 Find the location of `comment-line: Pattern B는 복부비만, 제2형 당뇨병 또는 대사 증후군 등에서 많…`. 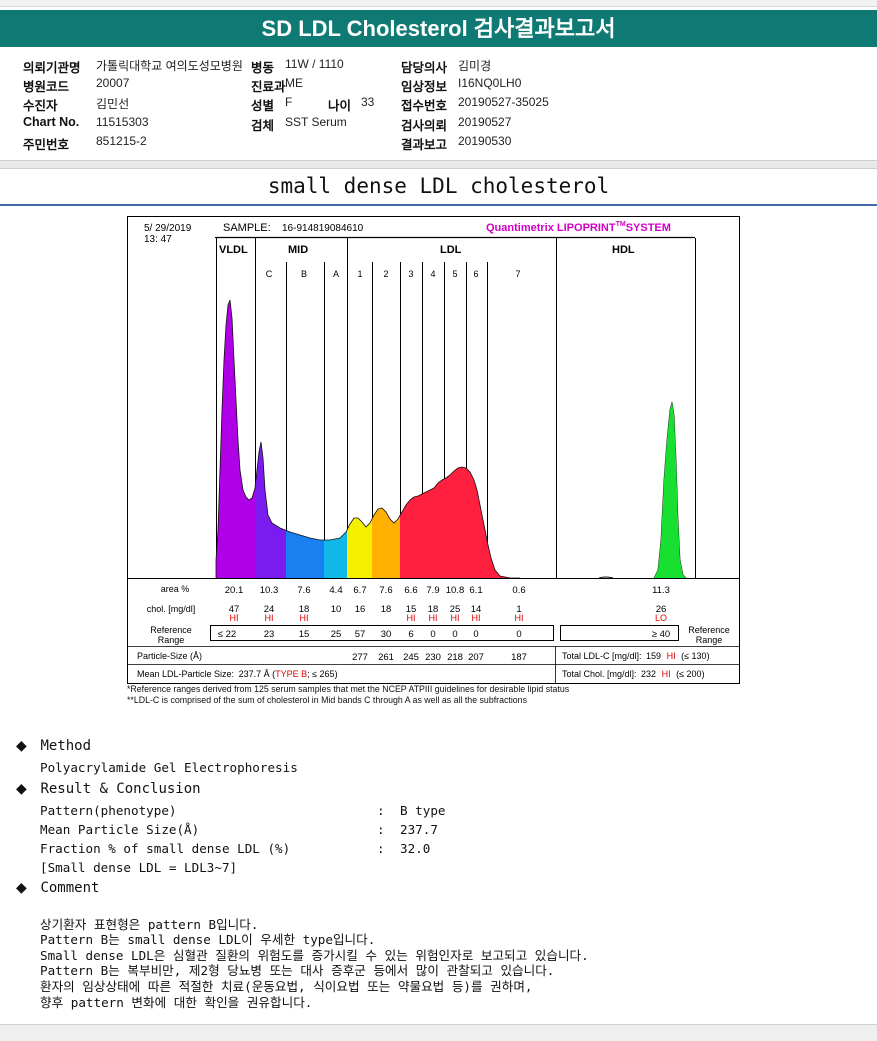

comment-line: Pattern B는 복부비만, 제2형 당뇨병 또는 대사 증후군 등에서 많… is located at coordinates (297, 971).